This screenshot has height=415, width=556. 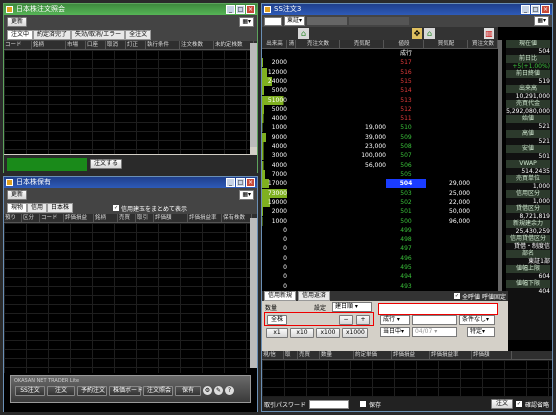 What do you see at coordinates (158, 391) in the screenshot?
I see `launcher-order-inquiry-button: 注文照会` at bounding box center [158, 391].